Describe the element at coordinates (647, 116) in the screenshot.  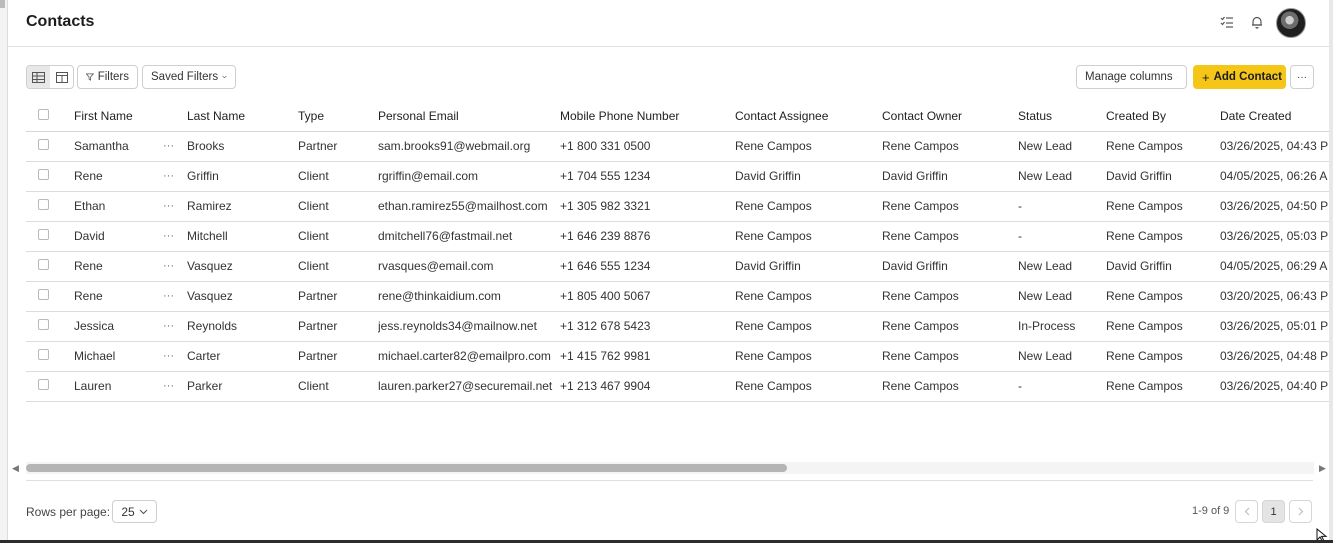
I see `column-header-mobile-phone: Mobile Phone Number` at that location.